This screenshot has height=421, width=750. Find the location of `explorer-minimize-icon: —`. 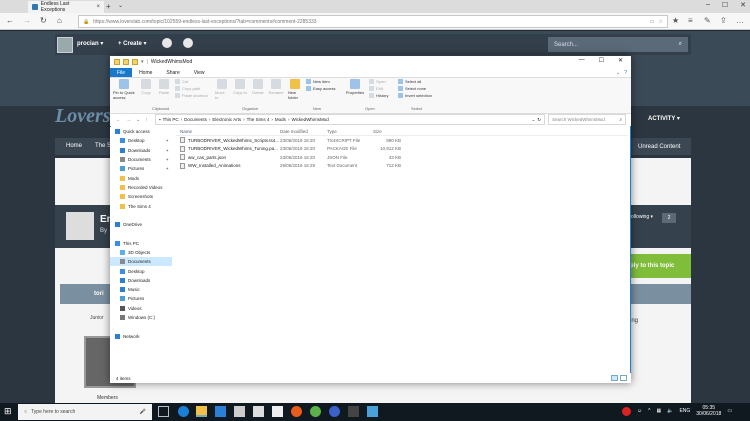

explorer-minimize-icon: — is located at coordinates (582, 60).